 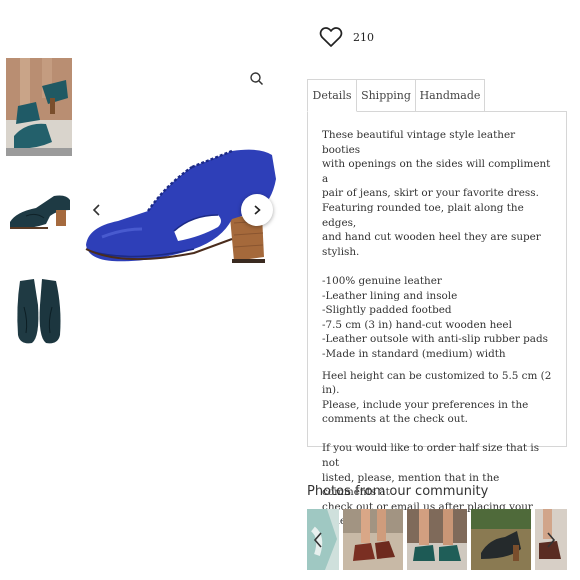 I want to click on community-title: Photos from our community, so click(x=398, y=491).